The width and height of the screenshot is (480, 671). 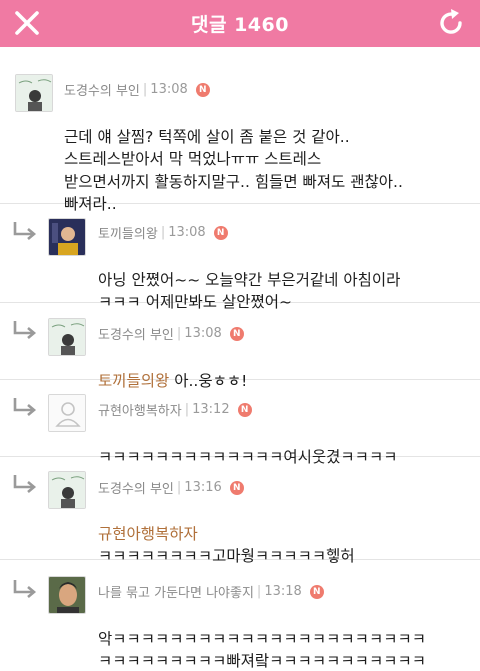 What do you see at coordinates (203, 487) in the screenshot?
I see `timestamp: 13:16` at bounding box center [203, 487].